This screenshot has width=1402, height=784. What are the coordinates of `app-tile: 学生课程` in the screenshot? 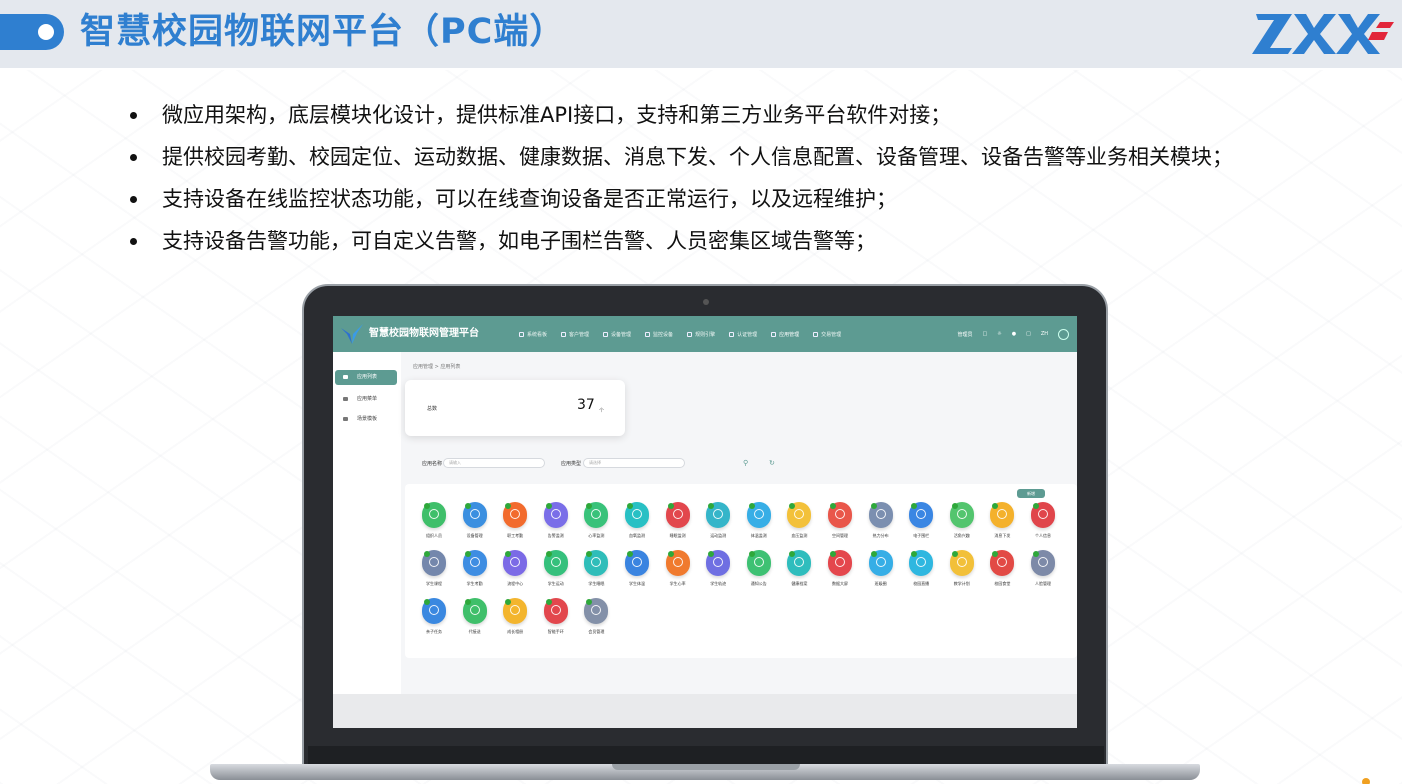 It's located at (434, 573).